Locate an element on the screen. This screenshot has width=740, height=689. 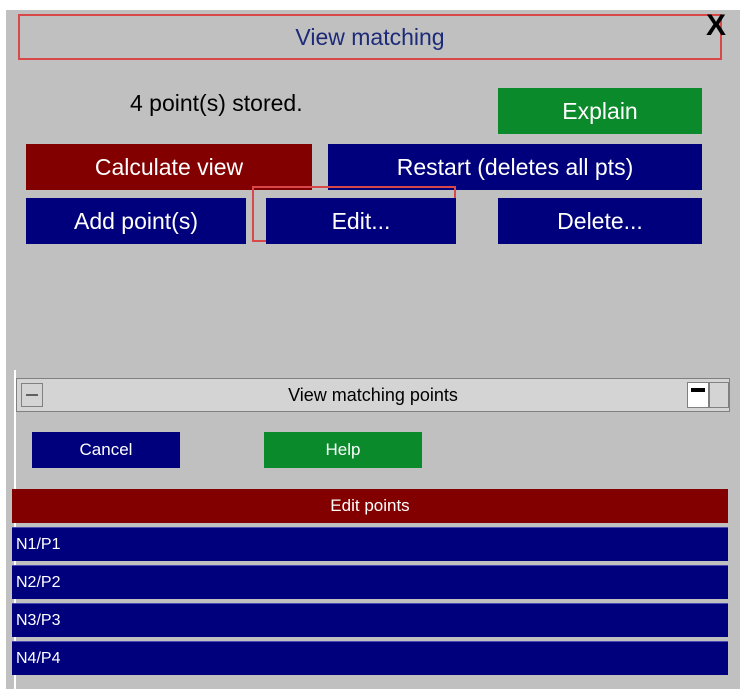
edit-points-header: Edit points is located at coordinates (370, 506).